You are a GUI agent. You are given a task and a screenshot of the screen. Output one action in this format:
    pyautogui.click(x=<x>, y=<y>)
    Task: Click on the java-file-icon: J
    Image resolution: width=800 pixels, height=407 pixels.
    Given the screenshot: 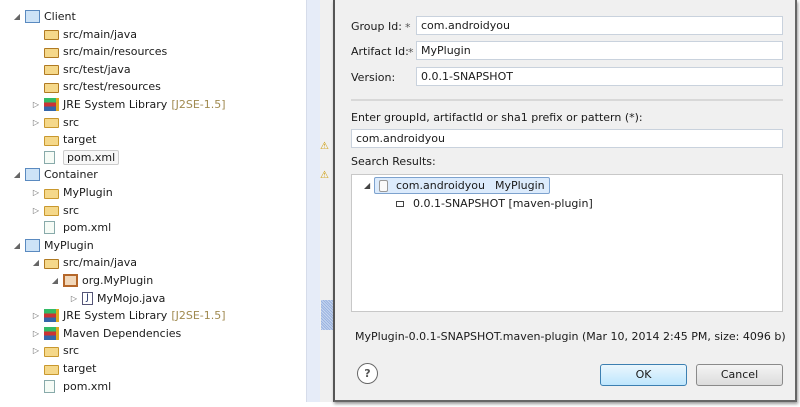 What is the action you would take?
    pyautogui.click(x=87, y=298)
    